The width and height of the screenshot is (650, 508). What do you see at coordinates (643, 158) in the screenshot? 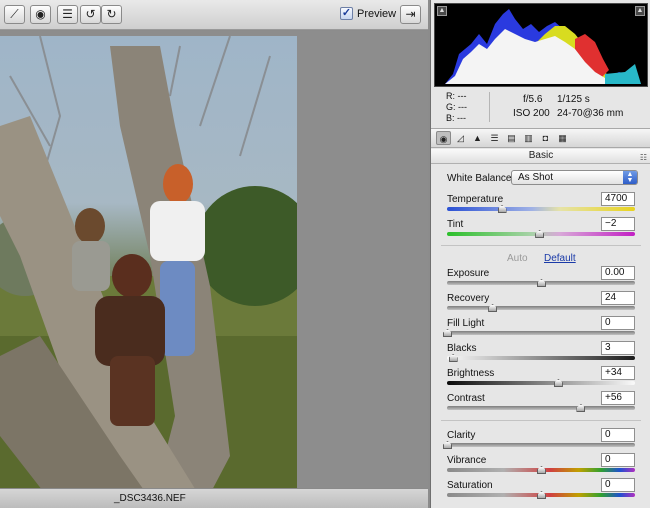
I see `panel-menu-icon: ☷` at bounding box center [643, 158].